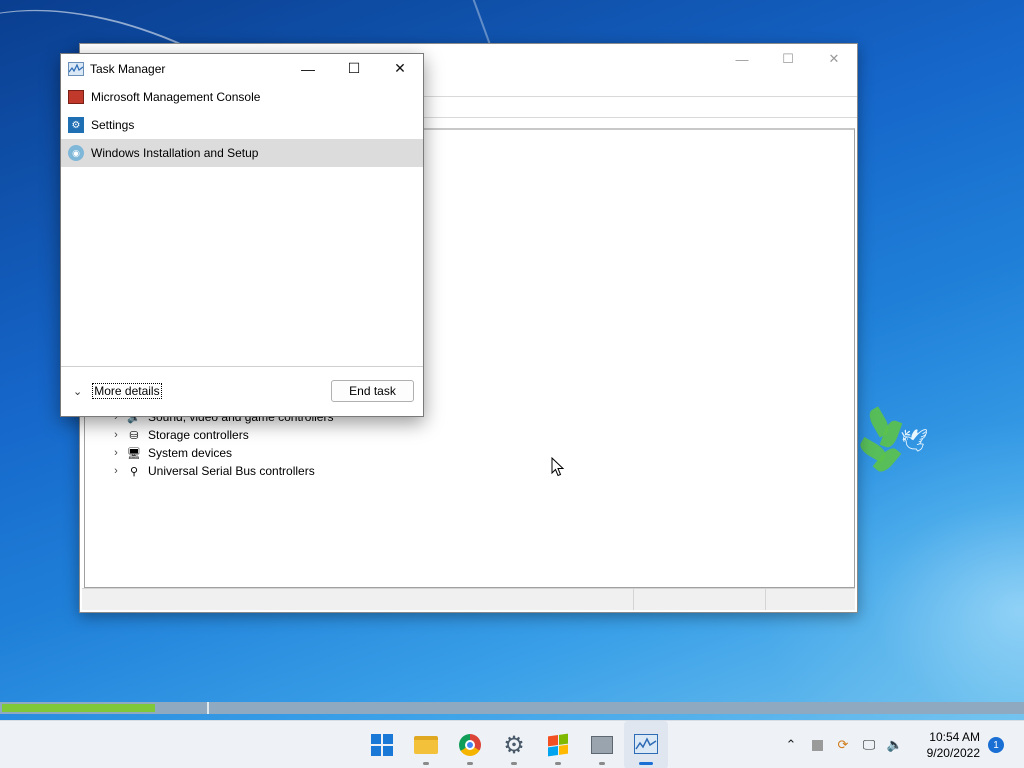  I want to click on file-explorer-taskbar-button, so click(426, 744).